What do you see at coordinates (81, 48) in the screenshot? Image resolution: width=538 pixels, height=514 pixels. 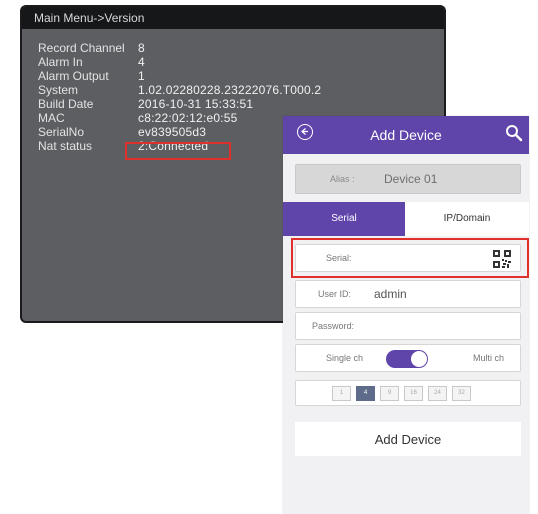 I see `info-label: Record Channel` at bounding box center [81, 48].